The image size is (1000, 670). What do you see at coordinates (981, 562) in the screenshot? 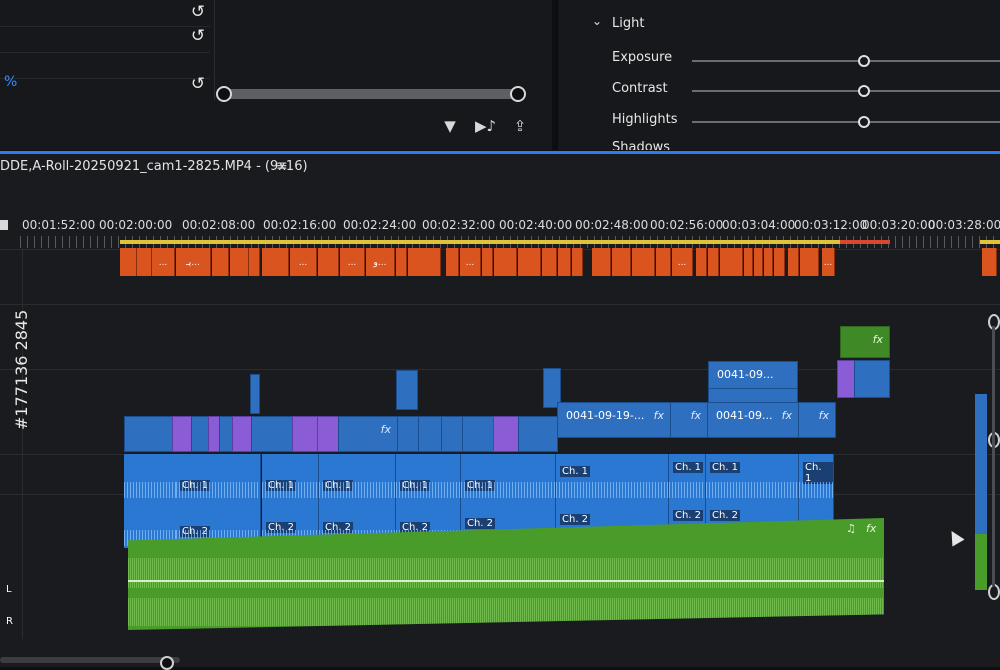
I see `offscreen-music-clip` at bounding box center [981, 562].